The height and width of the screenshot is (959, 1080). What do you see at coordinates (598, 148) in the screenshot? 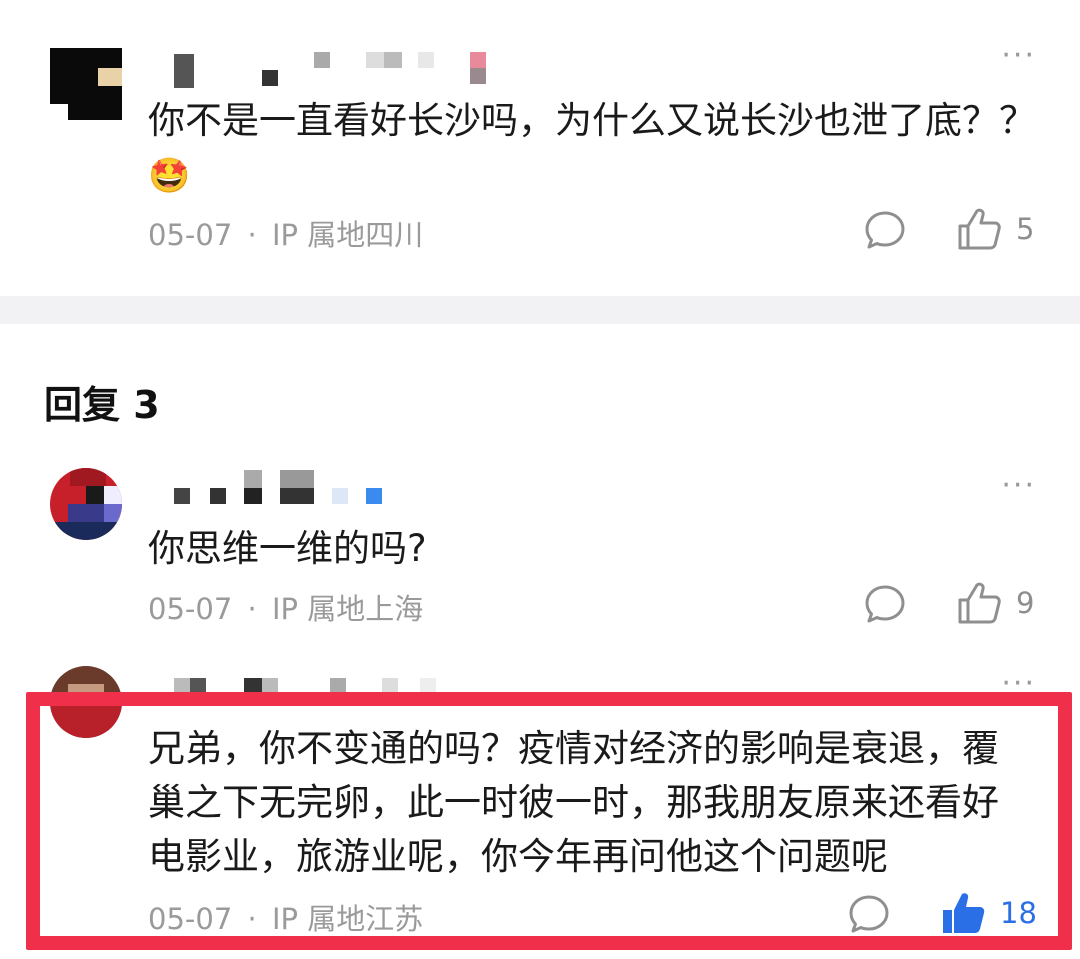
I see `comment-text: 你不是一直看好长沙吗，为什么又说长沙也泄了底？？ 🤩` at bounding box center [598, 148].